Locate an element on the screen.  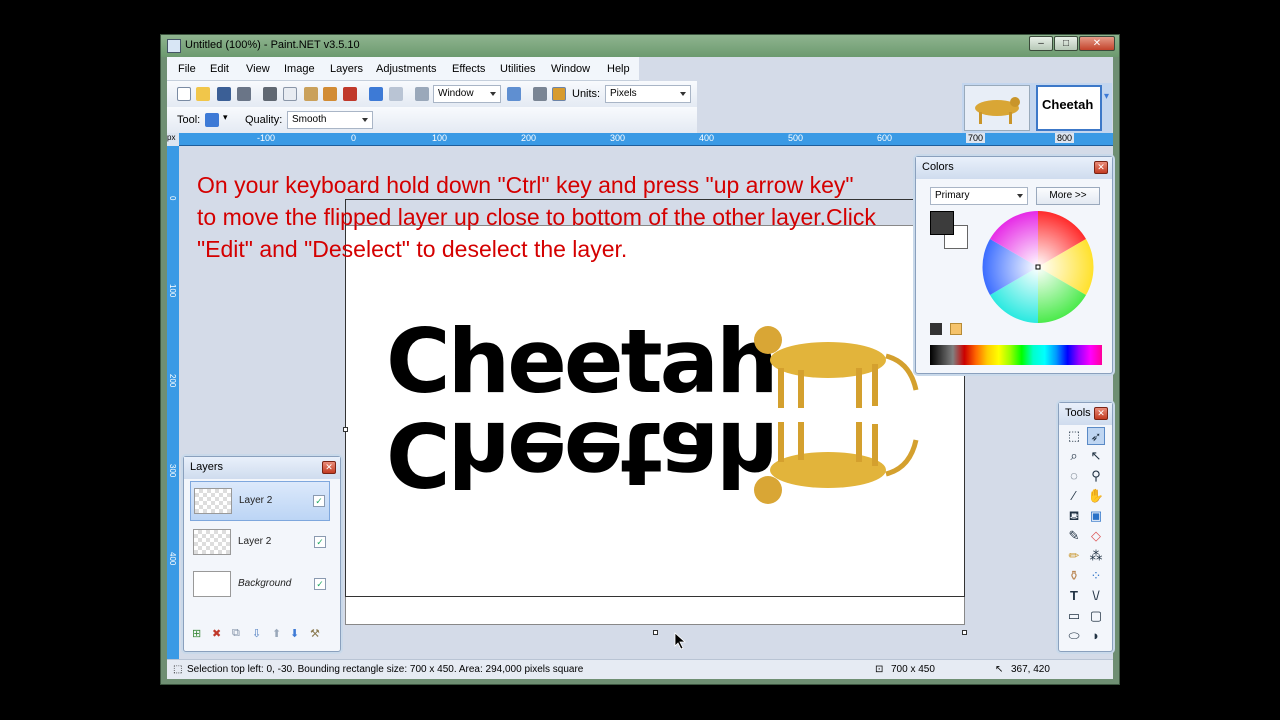
menu-edit: Edit is located at coordinates (219, 69).